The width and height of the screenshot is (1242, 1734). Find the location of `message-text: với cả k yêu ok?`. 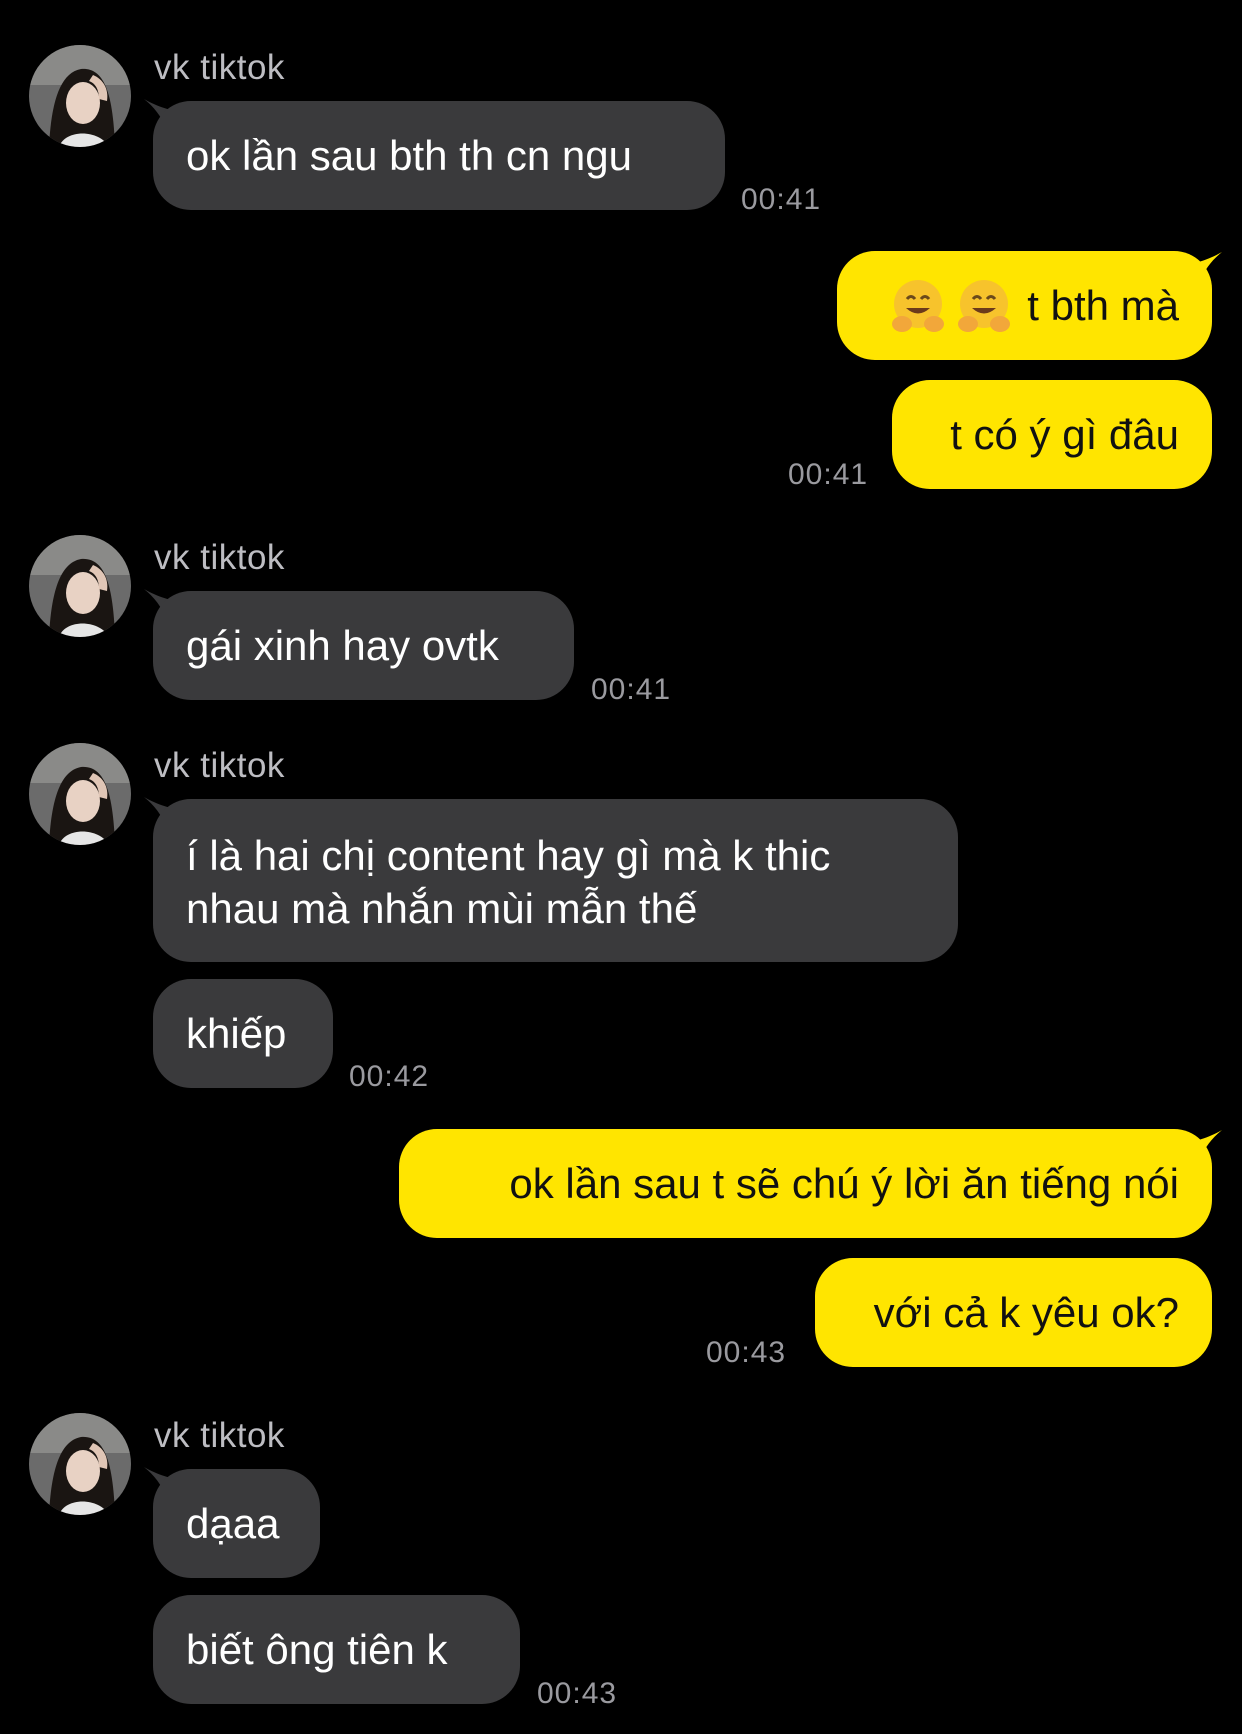

message-text: với cả k yêu ok? is located at coordinates (1026, 1312).